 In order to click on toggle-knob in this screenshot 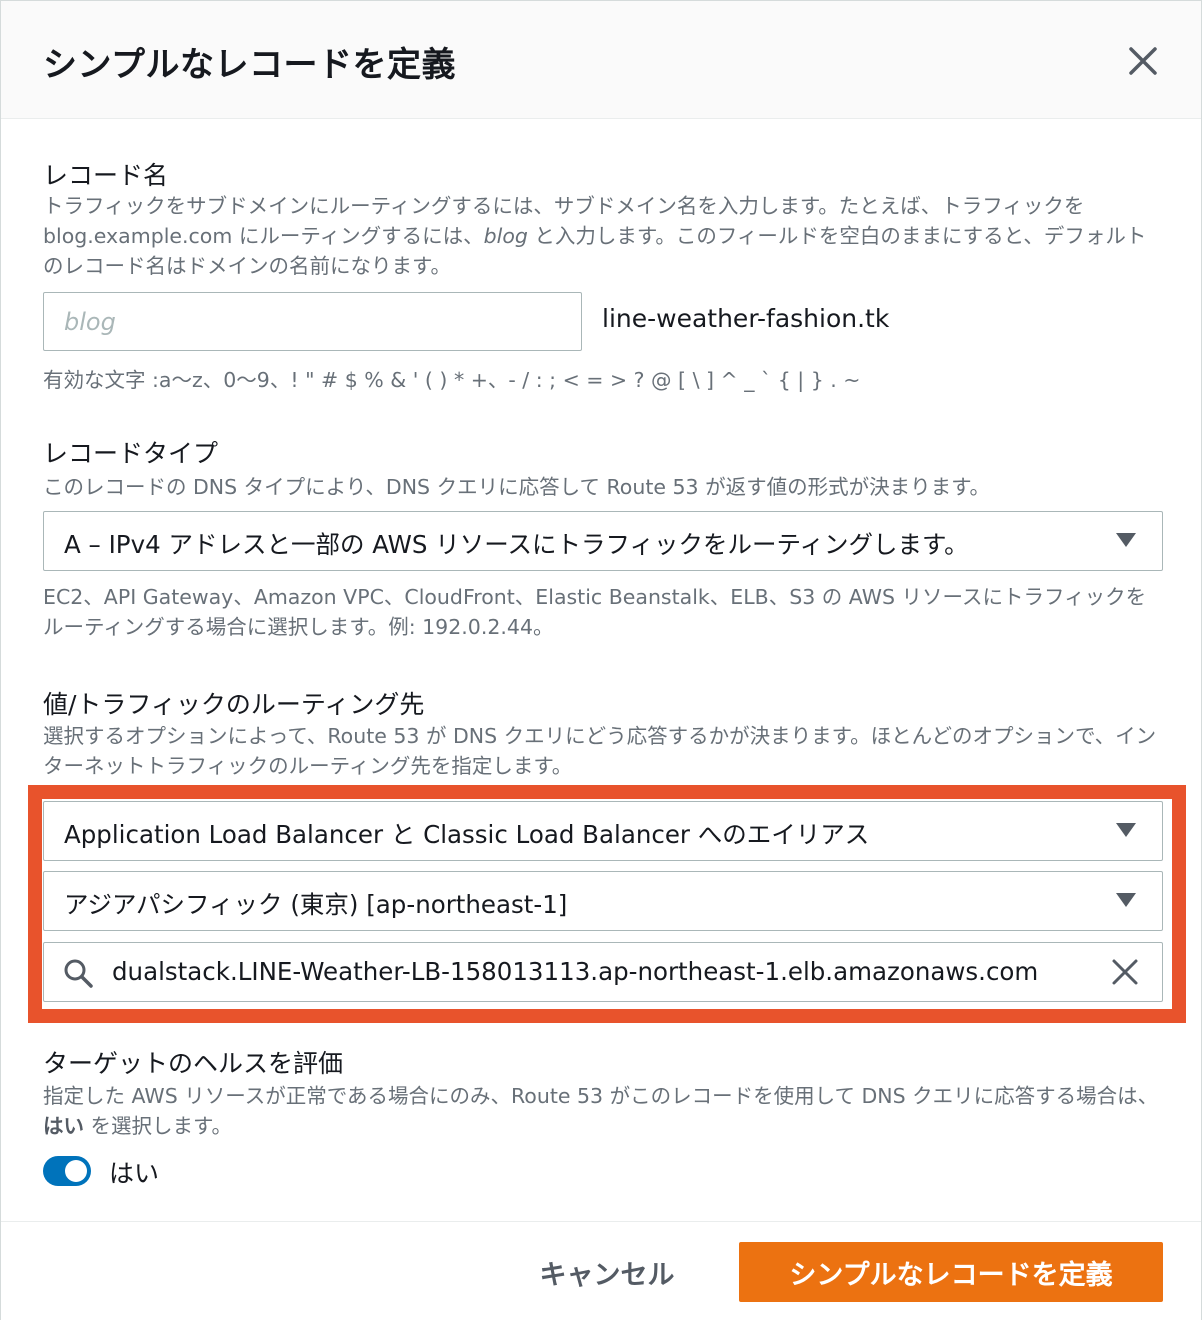, I will do `click(76, 1171)`.